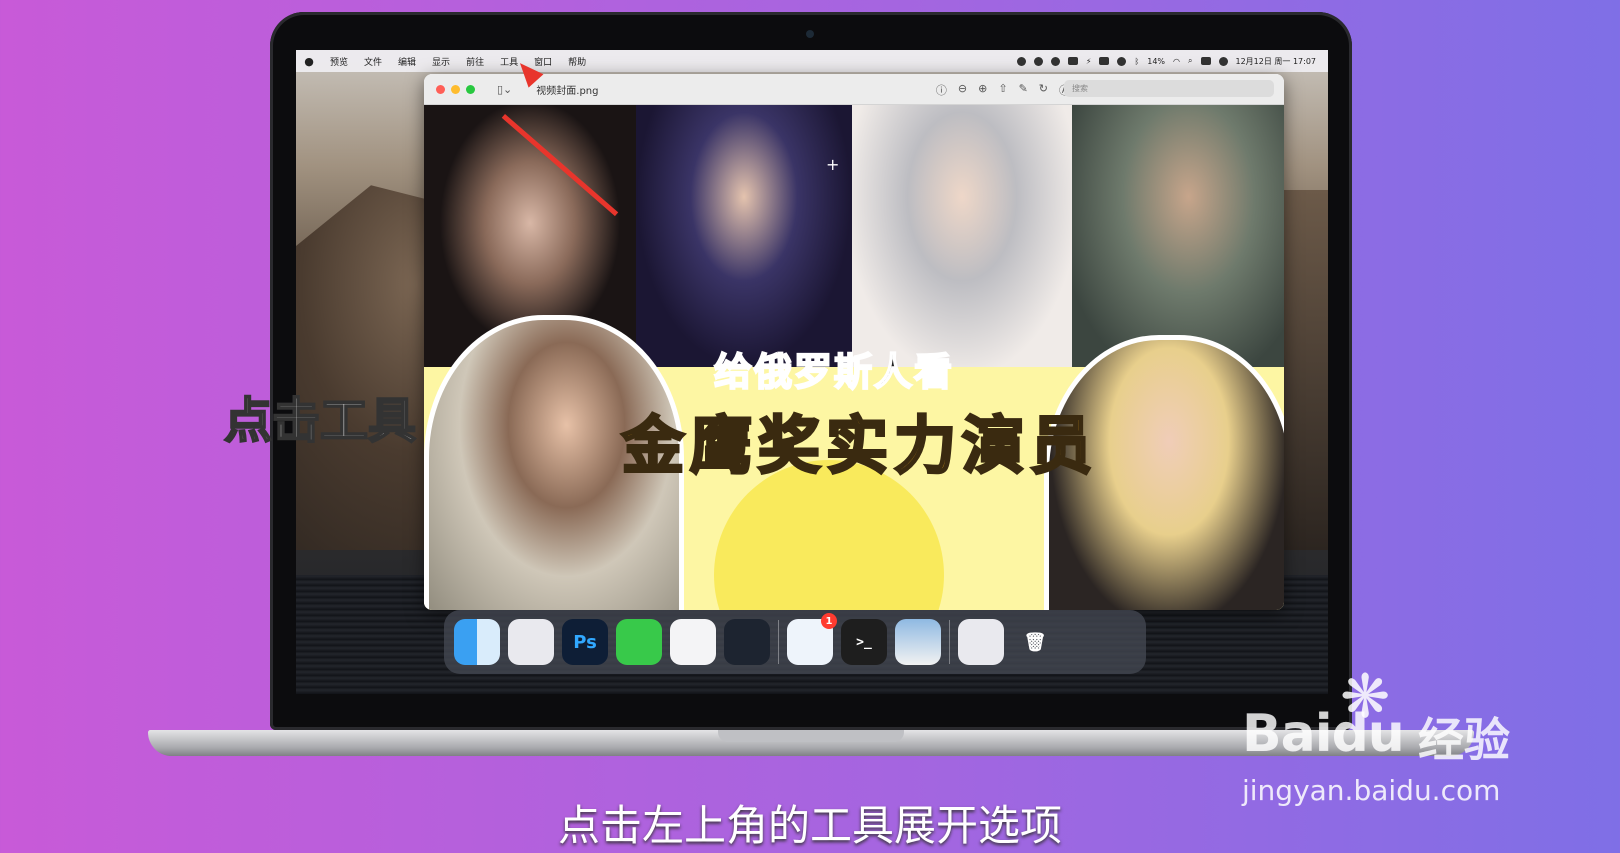 This screenshot has height=853, width=1620. What do you see at coordinates (854, 89) in the screenshot?
I see `title-bar: ▯⌄ 视频封面.png ⓘ ⊖ ⊕ ⇧ ✎ ↻ Ⓐ 搜索` at bounding box center [854, 89].